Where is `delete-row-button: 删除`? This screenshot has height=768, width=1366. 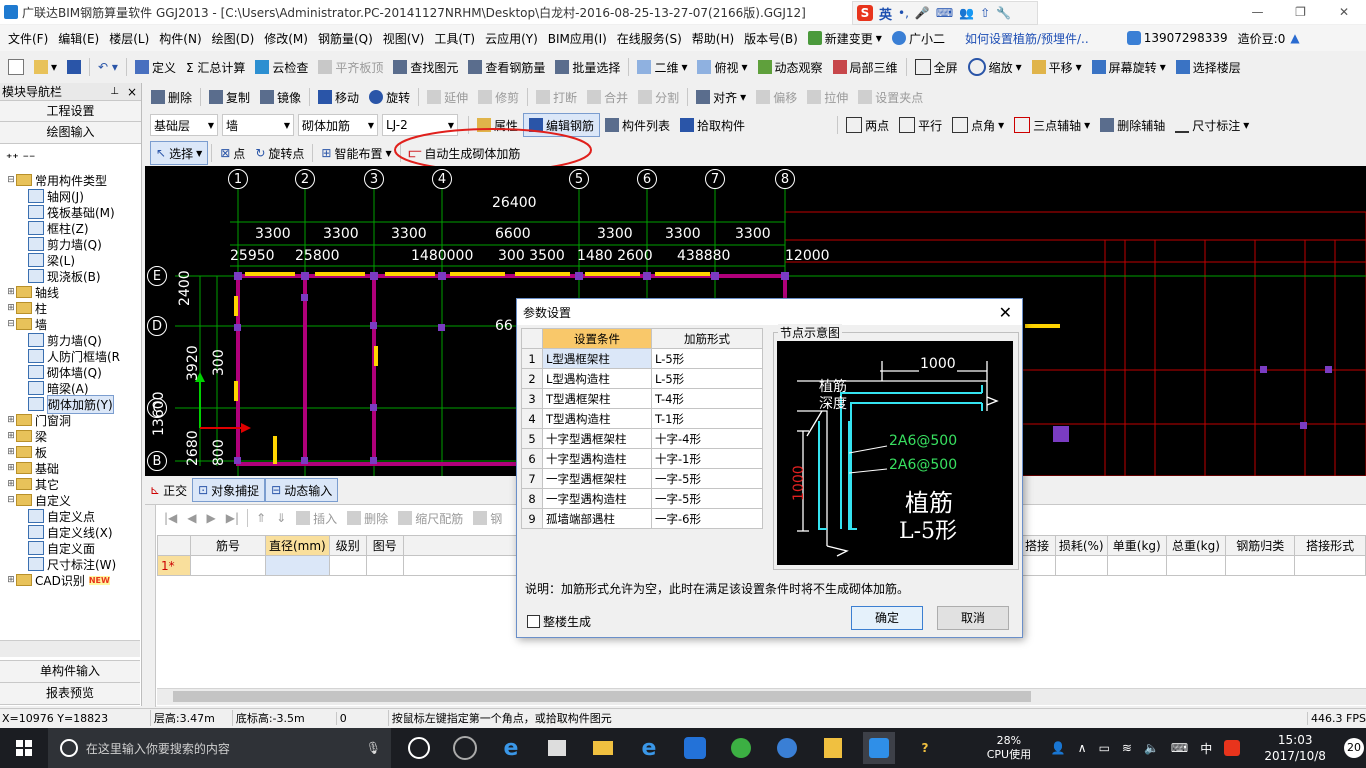
delete-row-button: 删除 is located at coordinates (367, 518).